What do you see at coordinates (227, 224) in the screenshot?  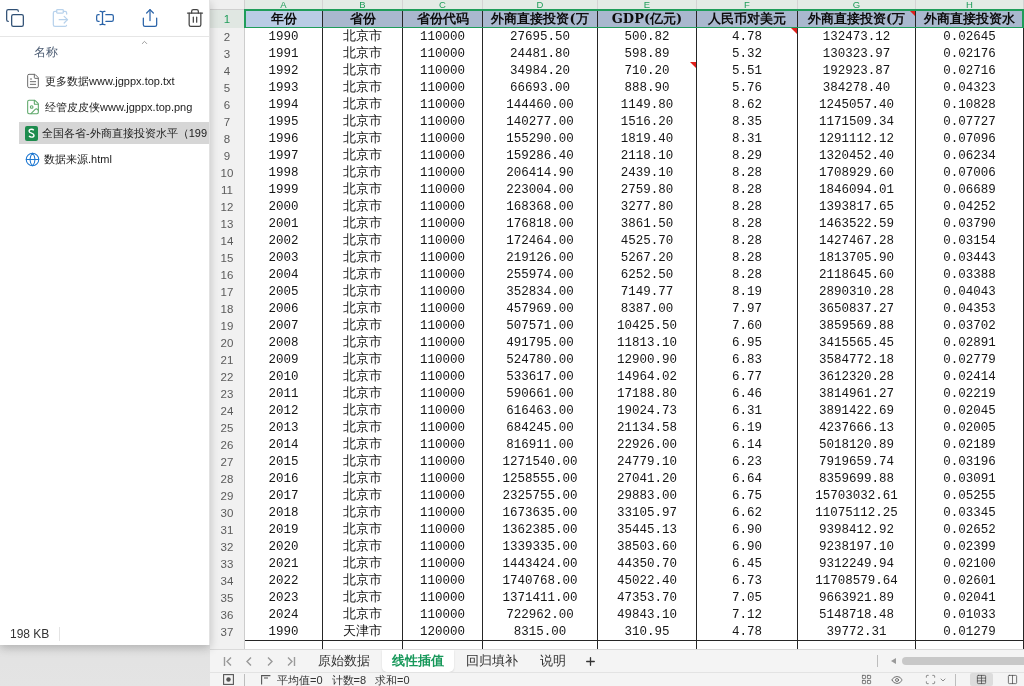 I see `row-number: 13` at bounding box center [227, 224].